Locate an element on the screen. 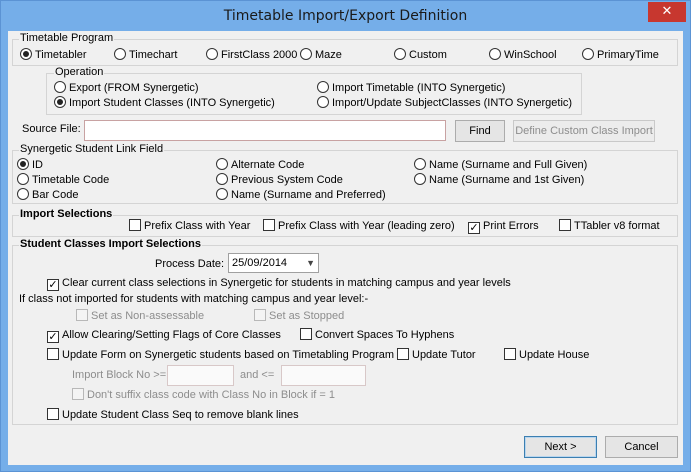 This screenshot has width=691, height=472. convert-spaces-to-hyphens-checkbox: Convert Spaces To Hyphens is located at coordinates (377, 335).